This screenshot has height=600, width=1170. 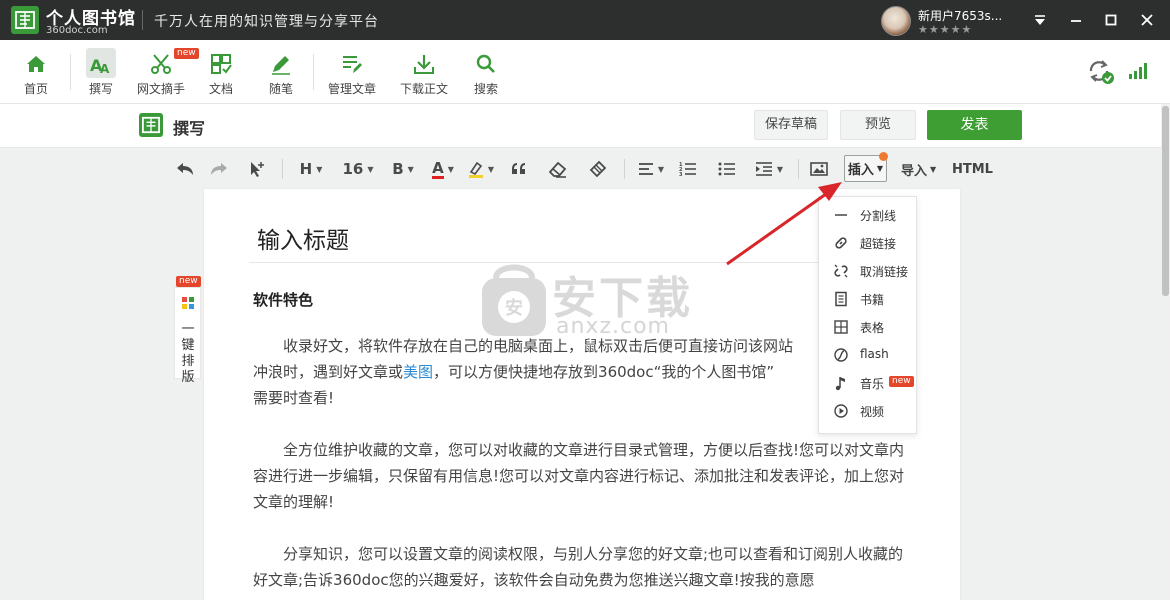 What do you see at coordinates (1147, 20) in the screenshot?
I see `close-button` at bounding box center [1147, 20].